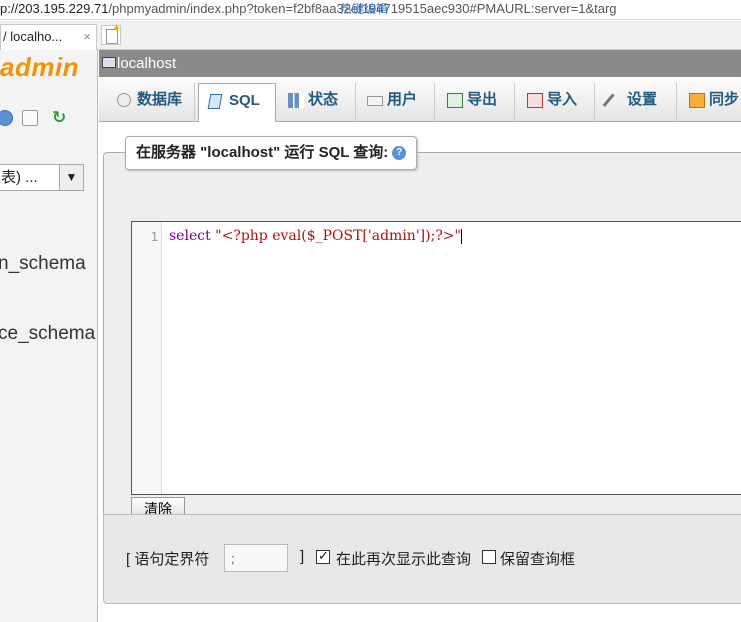  I want to click on show-query-again-label: 在此再次显示此查询, so click(403, 558).